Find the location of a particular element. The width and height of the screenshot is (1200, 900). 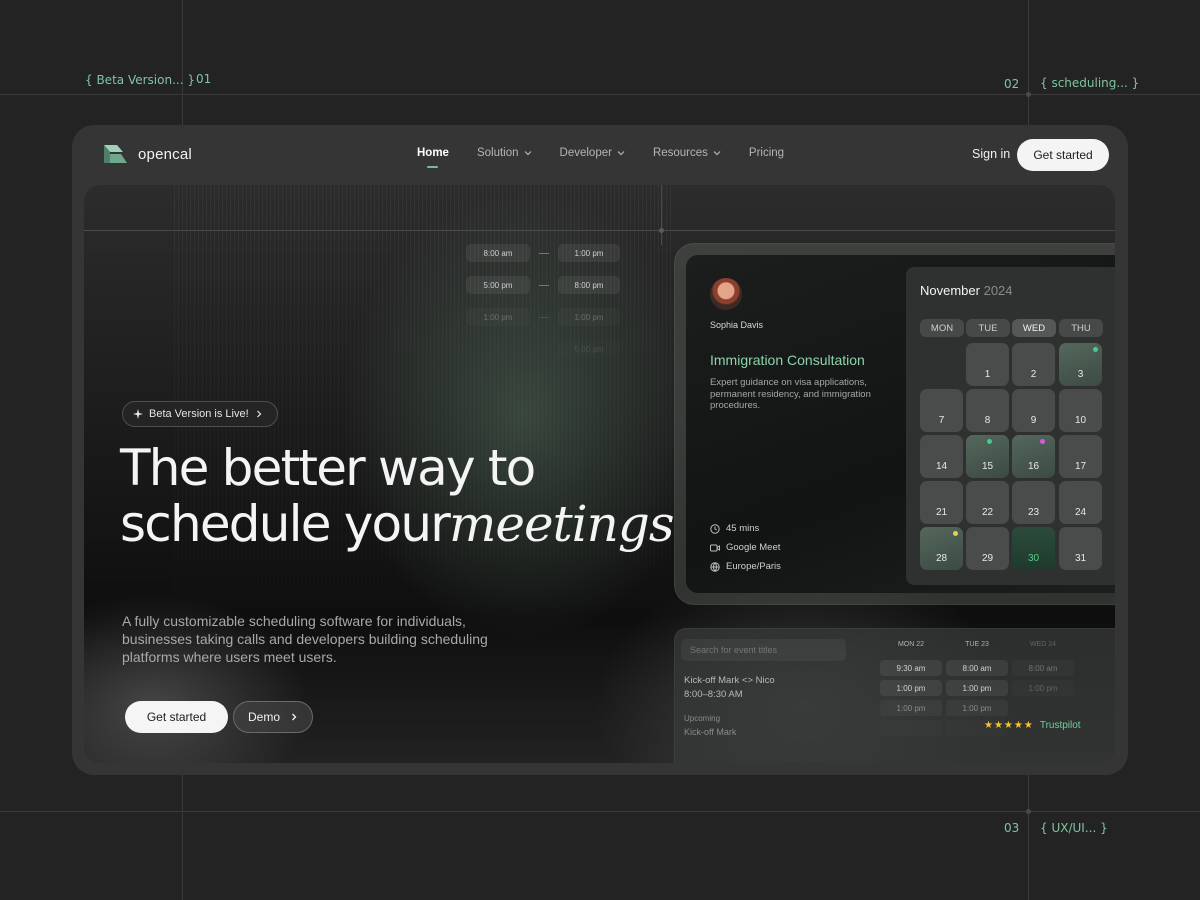

calendar-day: 29 is located at coordinates (987, 548).